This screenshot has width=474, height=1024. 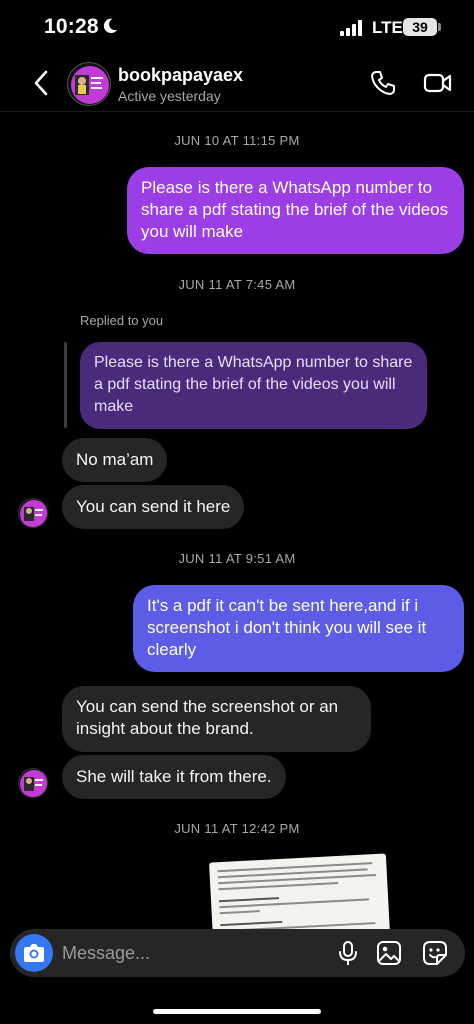 I want to click on back-arrow-icon, so click(x=41, y=83).